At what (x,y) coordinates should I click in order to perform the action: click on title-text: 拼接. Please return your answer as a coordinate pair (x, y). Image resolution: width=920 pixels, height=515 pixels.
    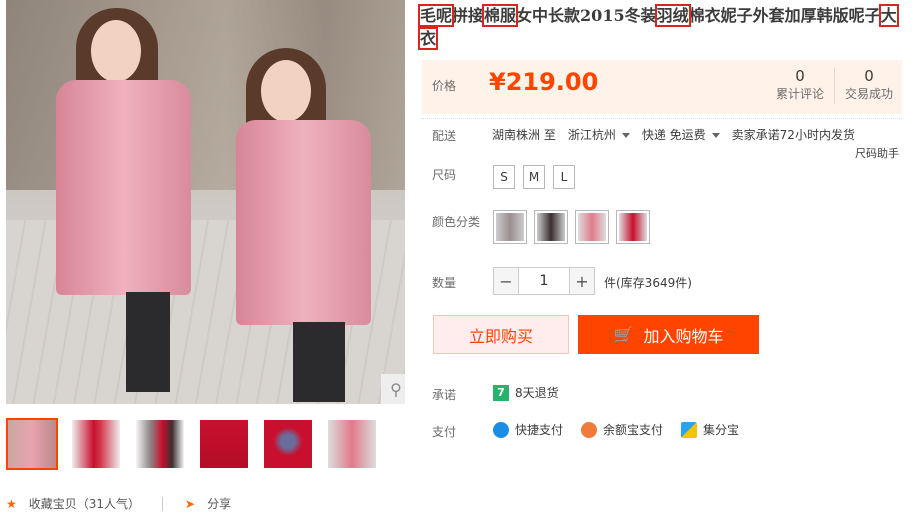
    Looking at the image, I should click on (468, 15).